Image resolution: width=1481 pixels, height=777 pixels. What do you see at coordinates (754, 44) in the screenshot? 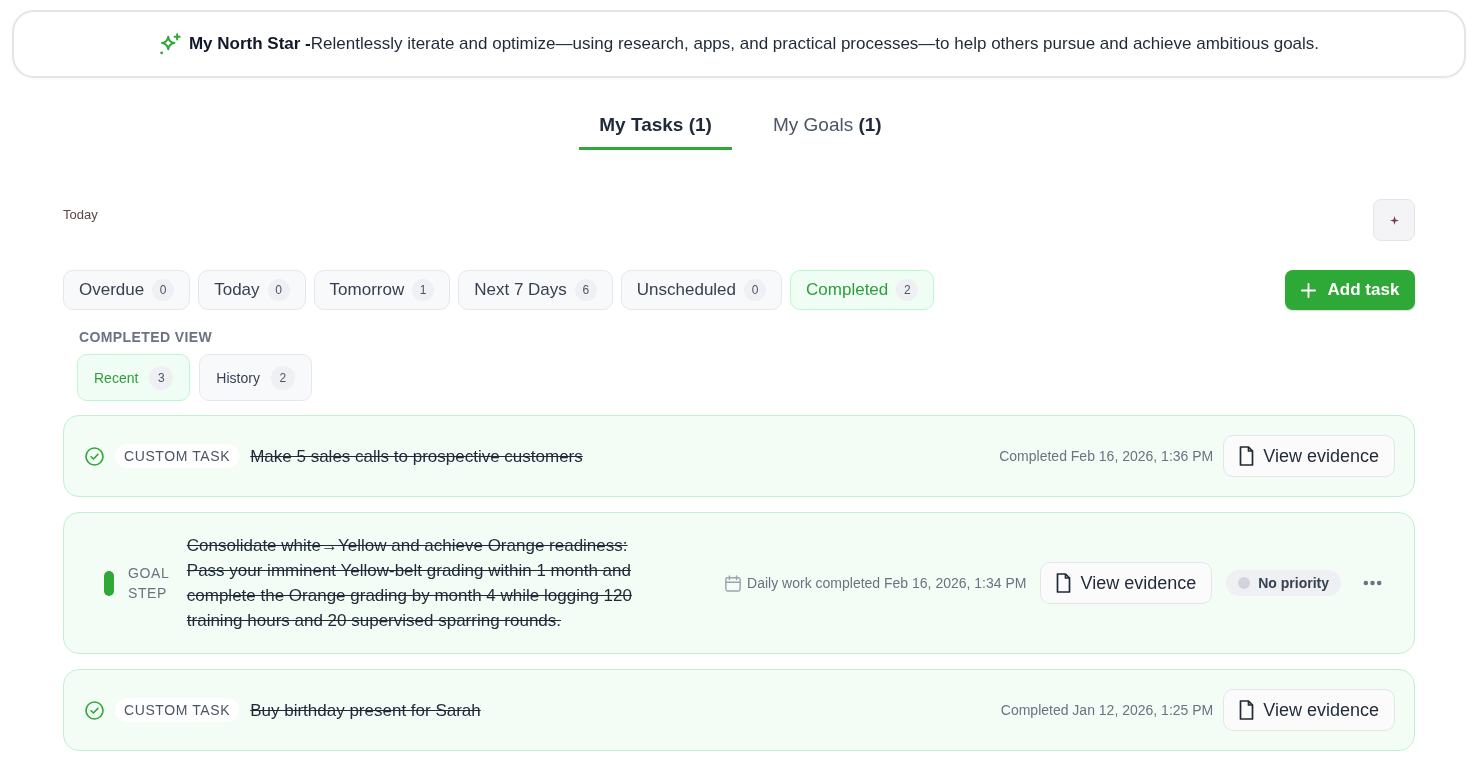
I see `north-star-text: My North Star -Relentlessly iterate and optimize—using research, apps, and practical processes—to help others pursue and achieve ambitious goals.` at bounding box center [754, 44].